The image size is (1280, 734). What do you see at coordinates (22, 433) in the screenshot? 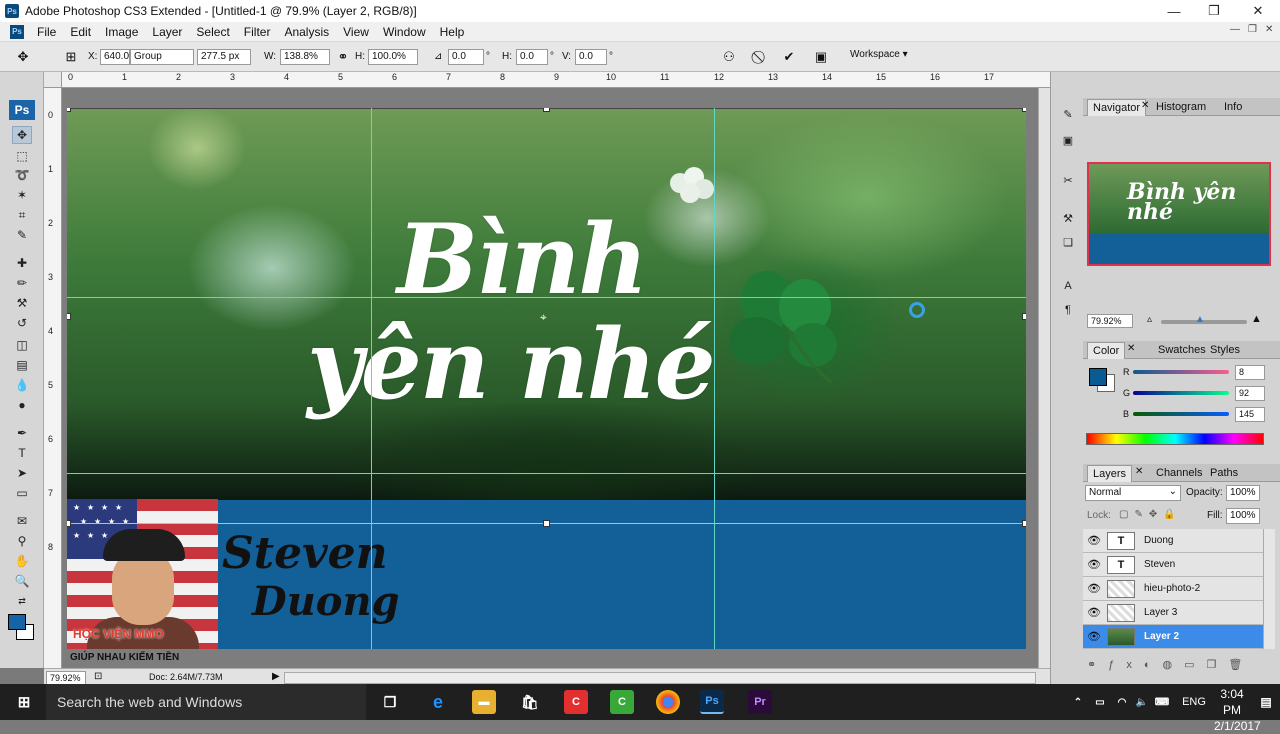
I see `pen-tool-icon: ✒` at bounding box center [22, 433].